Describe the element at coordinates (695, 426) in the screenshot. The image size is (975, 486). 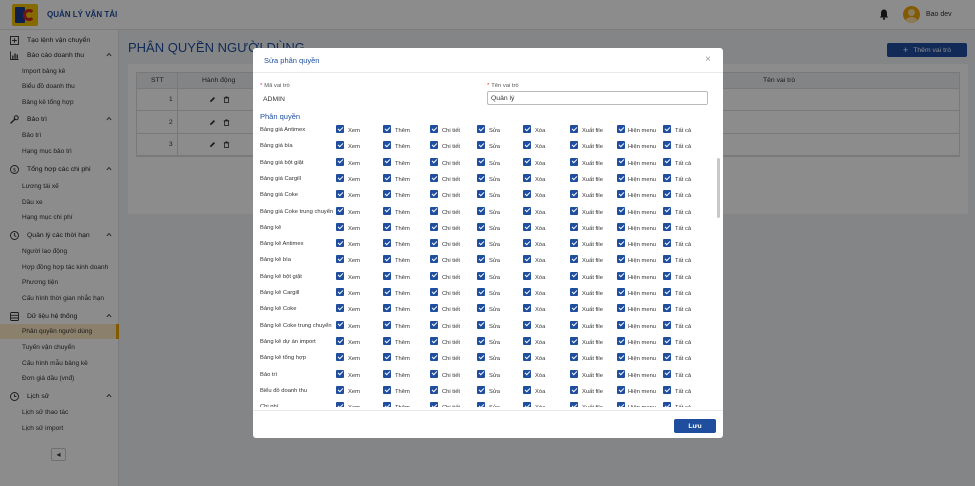
I see `save-button: Lưu` at that location.